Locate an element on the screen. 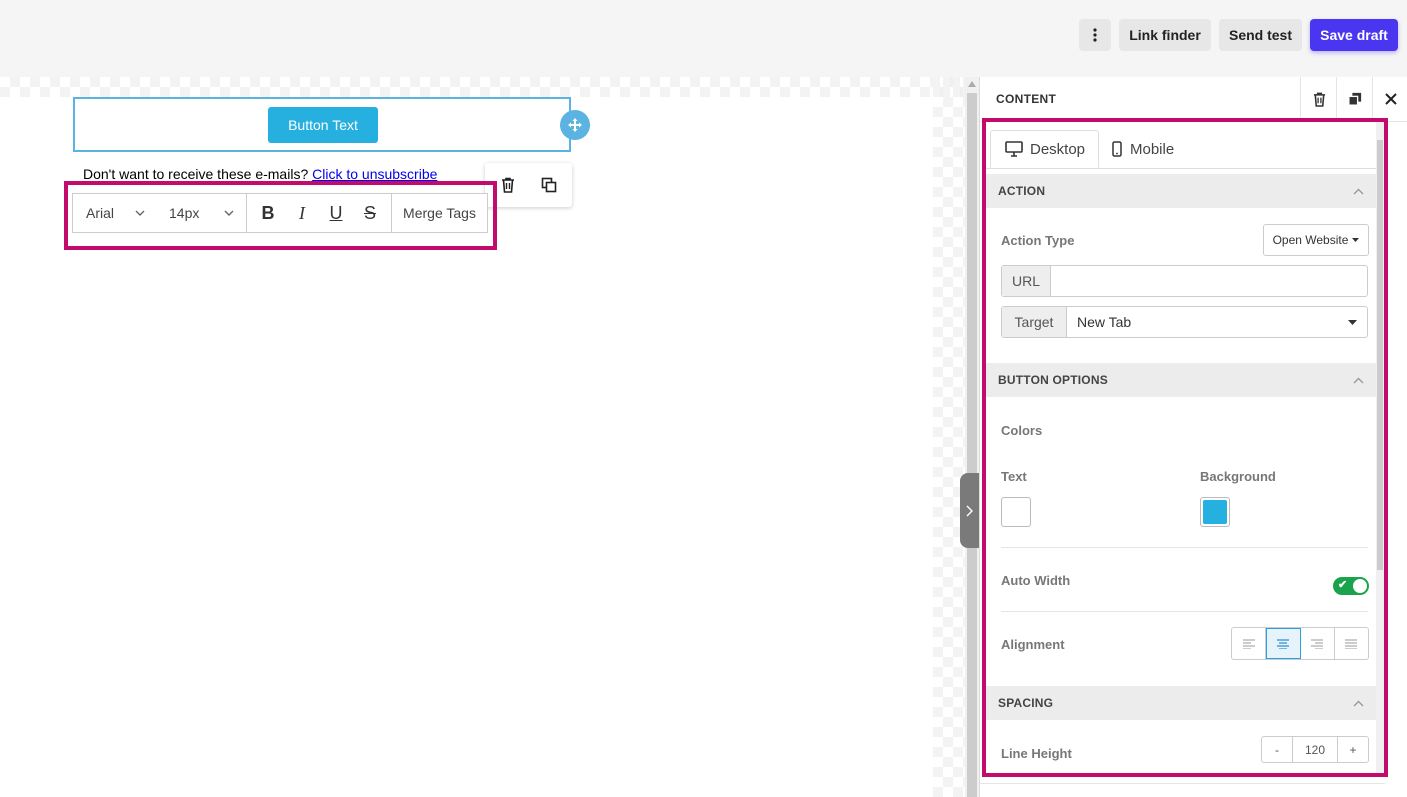 This screenshot has height=797, width=1407. text-color-fill is located at coordinates (1016, 512).